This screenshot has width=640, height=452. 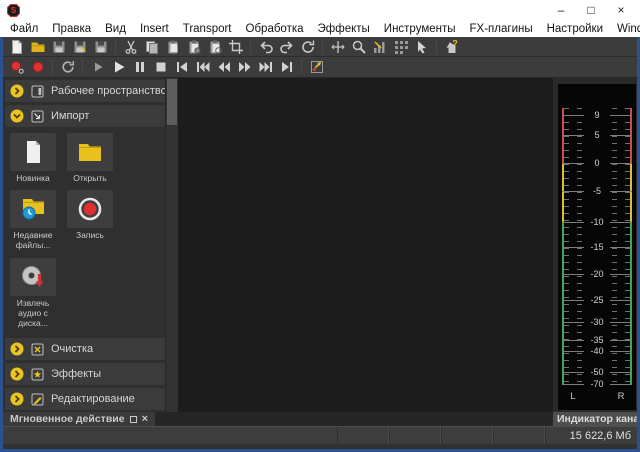 I want to click on stop-button, so click(x=160, y=67).